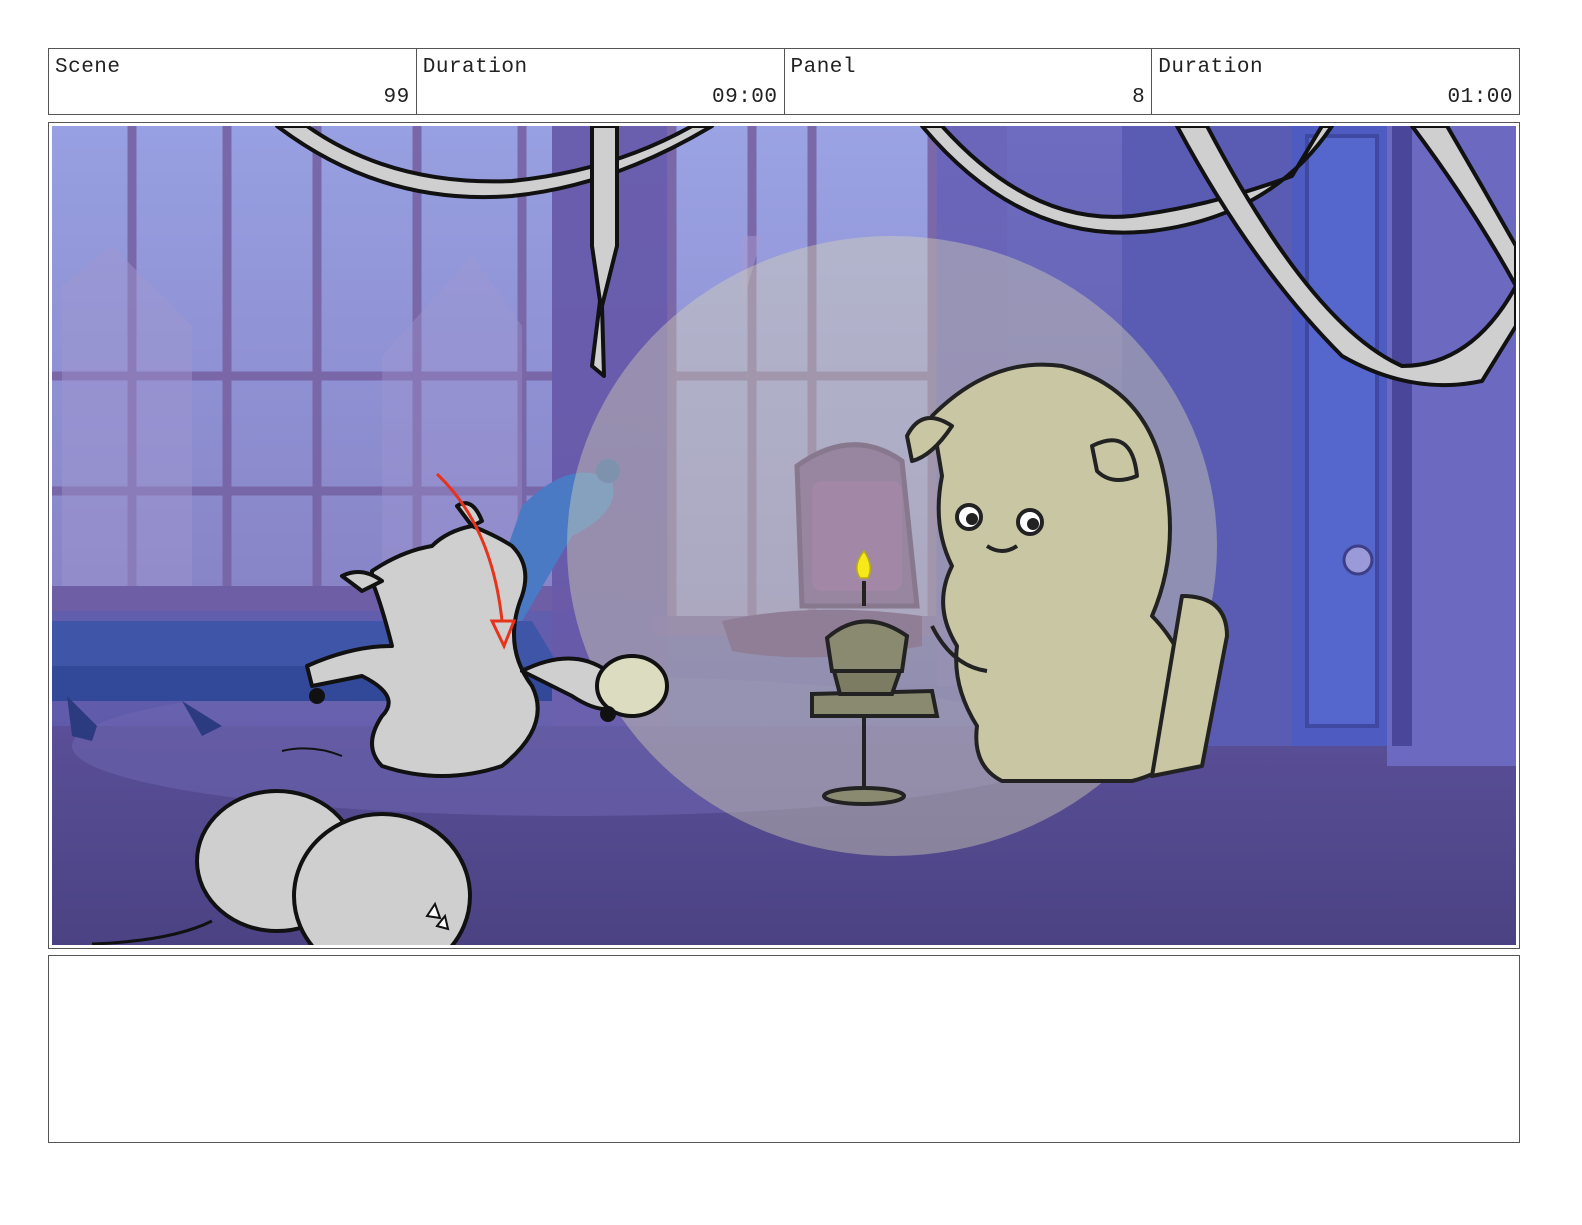 This screenshot has width=1582, height=1225. Describe the element at coordinates (396, 97) in the screenshot. I see `scene-number: 99` at that location.